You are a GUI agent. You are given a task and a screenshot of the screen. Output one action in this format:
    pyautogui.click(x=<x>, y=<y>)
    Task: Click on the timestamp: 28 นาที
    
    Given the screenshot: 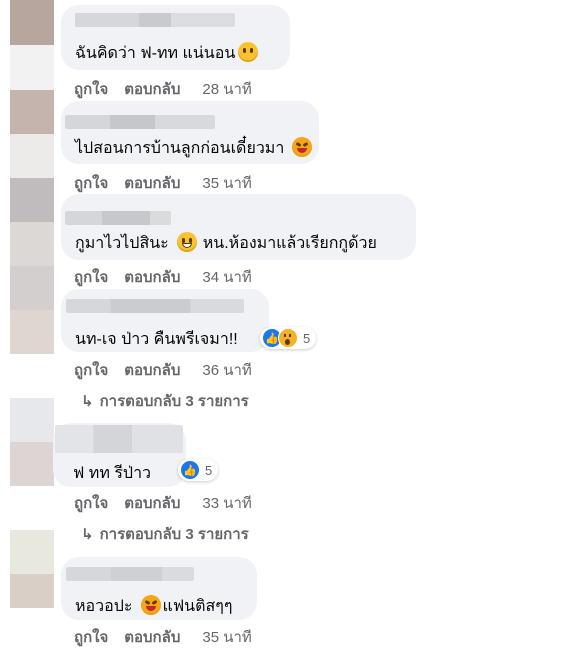 What is the action you would take?
    pyautogui.click(x=226, y=89)
    